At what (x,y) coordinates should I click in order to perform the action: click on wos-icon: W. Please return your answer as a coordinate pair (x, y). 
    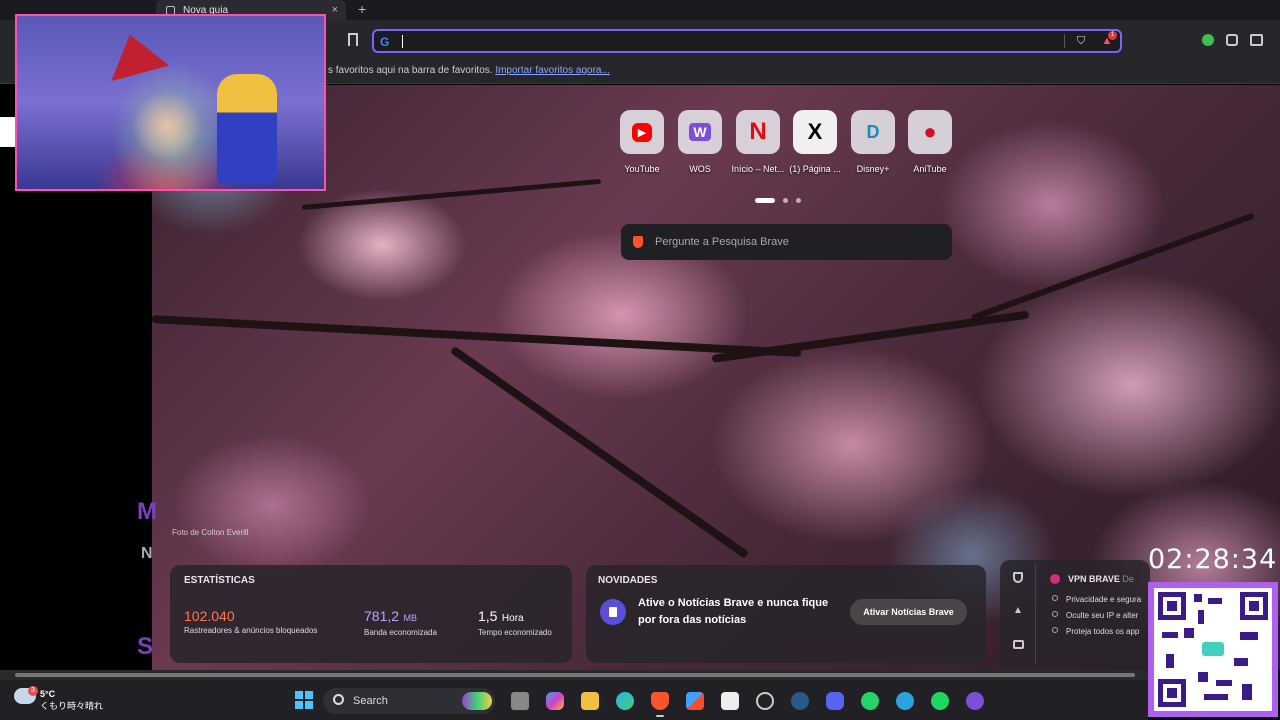
    Looking at the image, I should click on (700, 132).